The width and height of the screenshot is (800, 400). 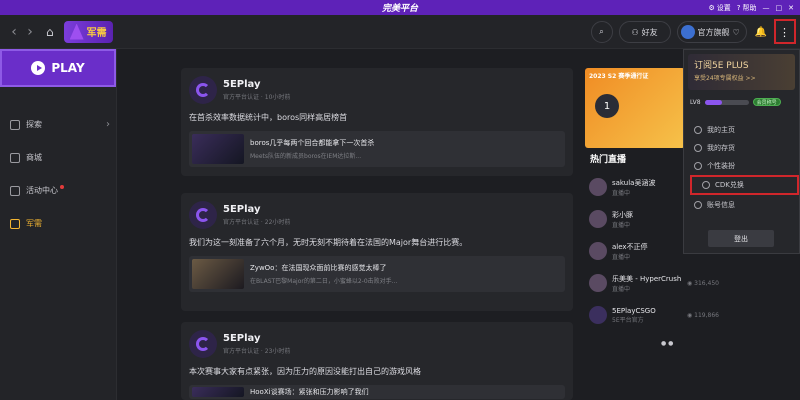 I want to click on cdk-icon, so click(x=706, y=185).